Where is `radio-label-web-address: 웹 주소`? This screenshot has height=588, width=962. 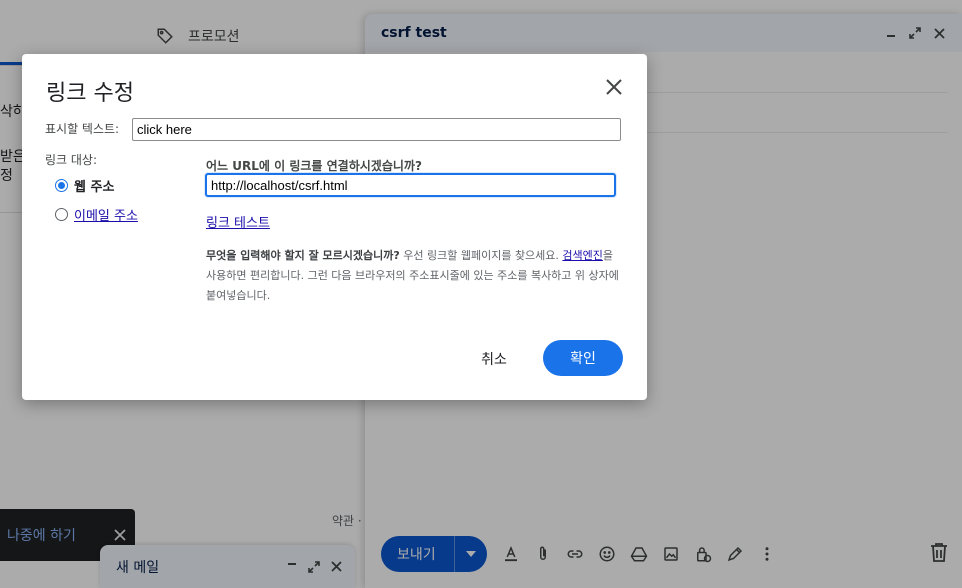 radio-label-web-address: 웹 주소 is located at coordinates (94, 185).